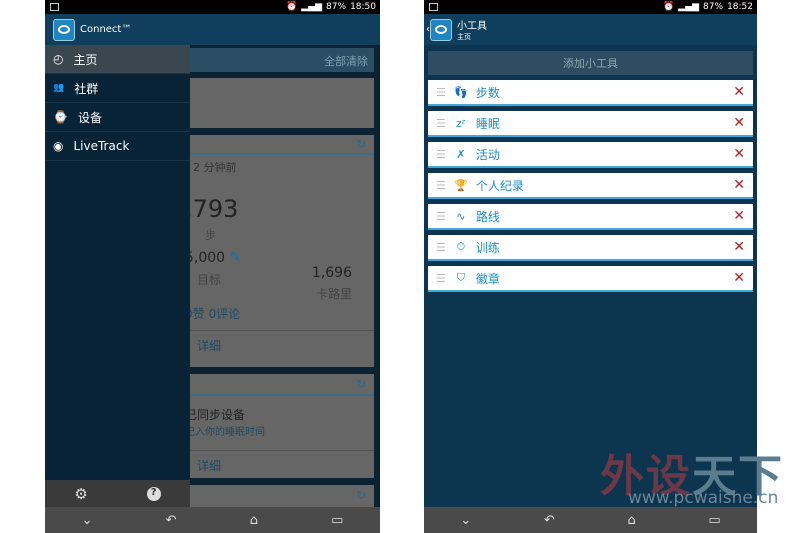 The image size is (800, 533). I want to click on goal-value: 5,000, so click(205, 258).